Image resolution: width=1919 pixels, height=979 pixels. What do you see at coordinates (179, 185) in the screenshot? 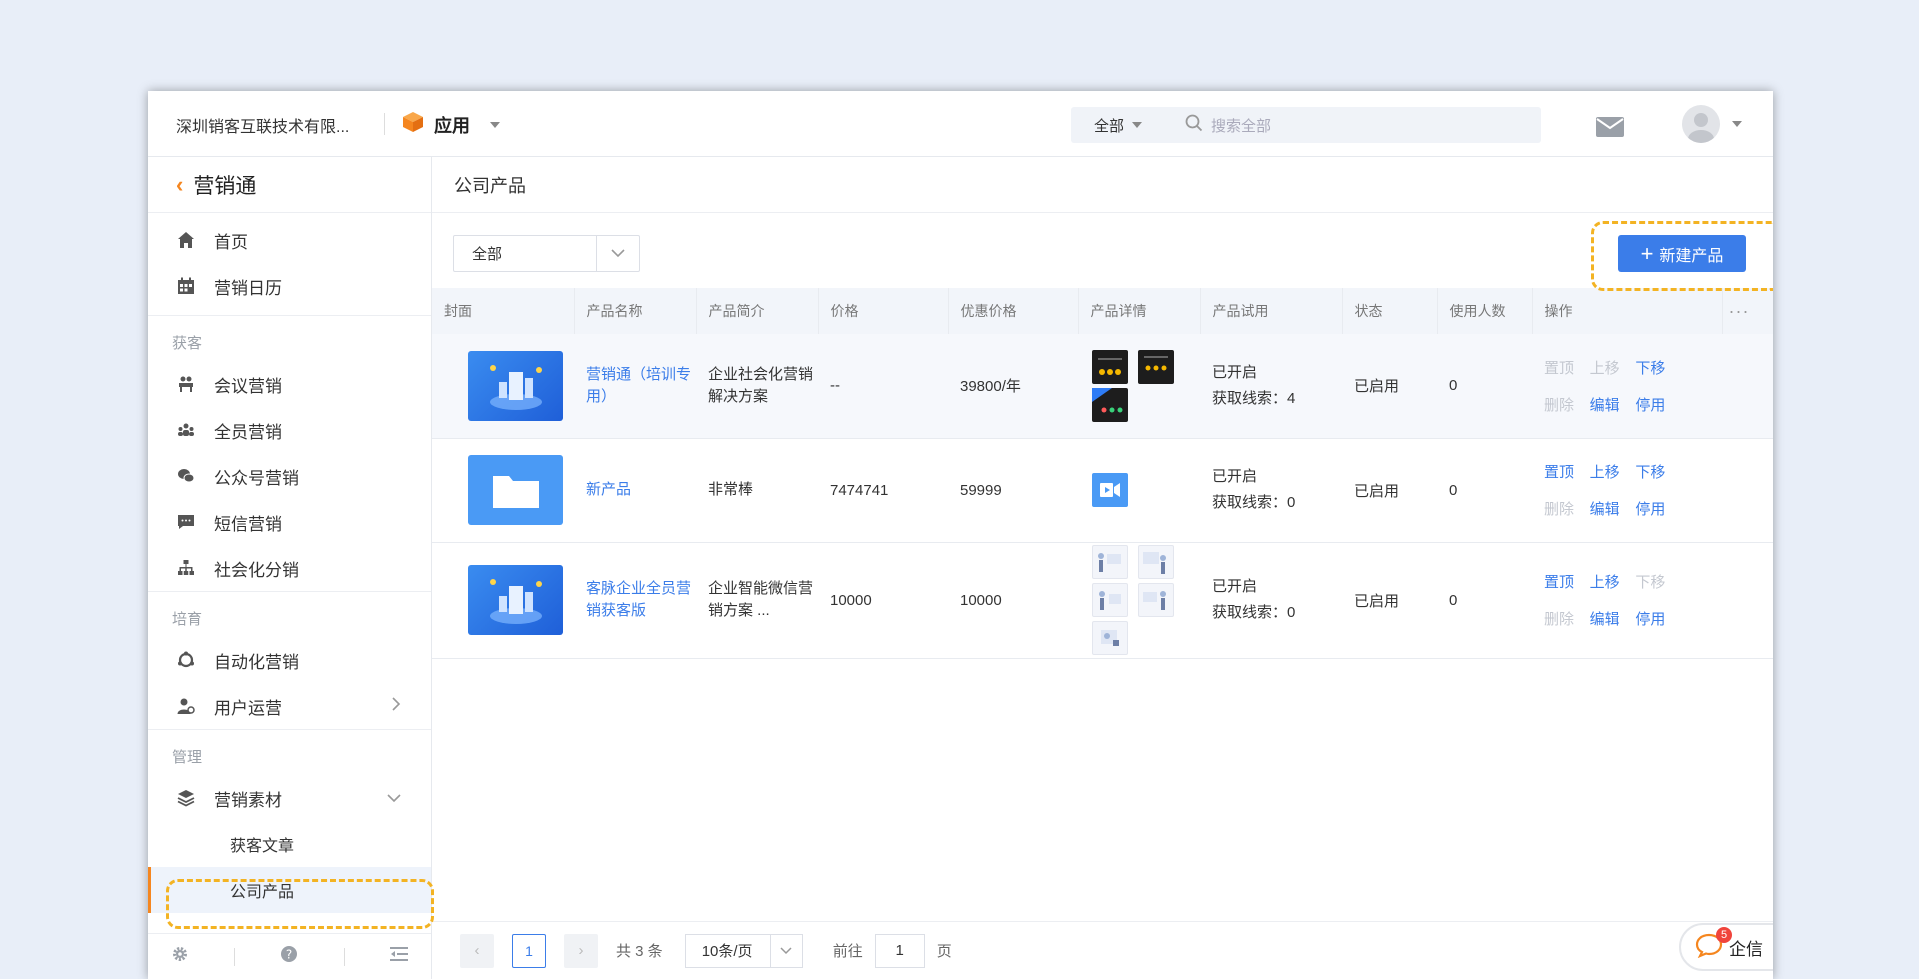
I see `back-chevron-icon: ‹` at bounding box center [179, 185].